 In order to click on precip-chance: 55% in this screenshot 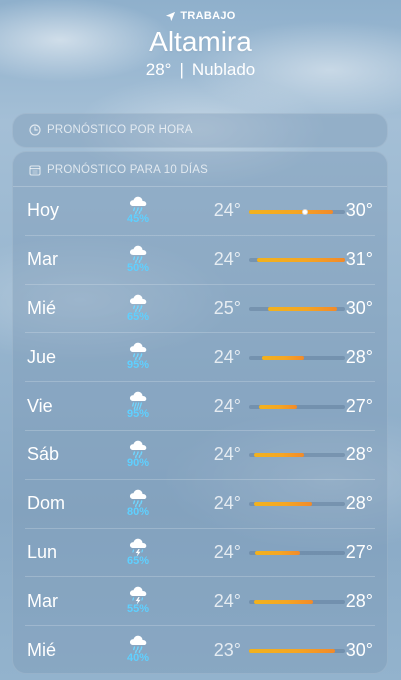, I will do `click(138, 609)`.